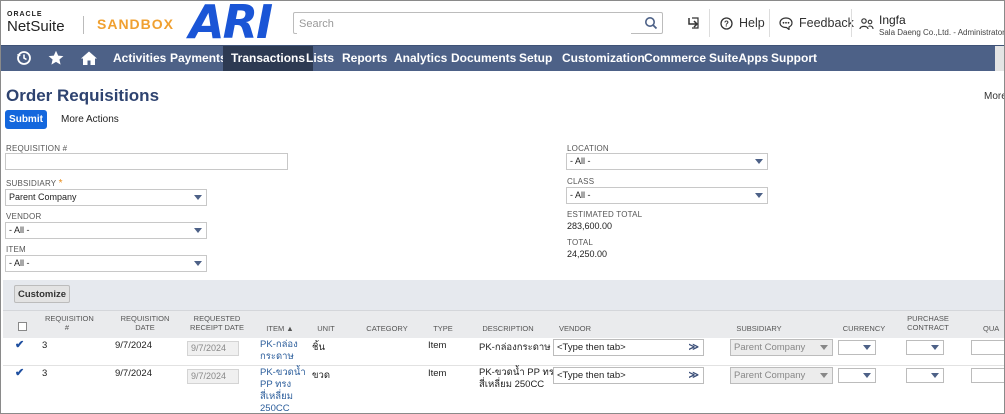 The width and height of the screenshot is (1005, 414). Describe the element at coordinates (217, 323) in the screenshot. I see `column-requested-receipt-date: REQUESTED RECEIPT DATE` at that location.